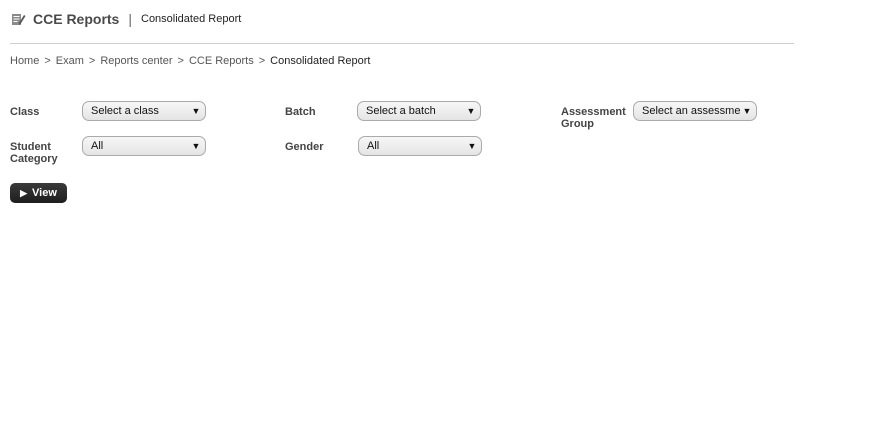 The image size is (895, 438). Describe the element at coordinates (577, 124) in the screenshot. I see `assessment-label-line2: Group` at that location.